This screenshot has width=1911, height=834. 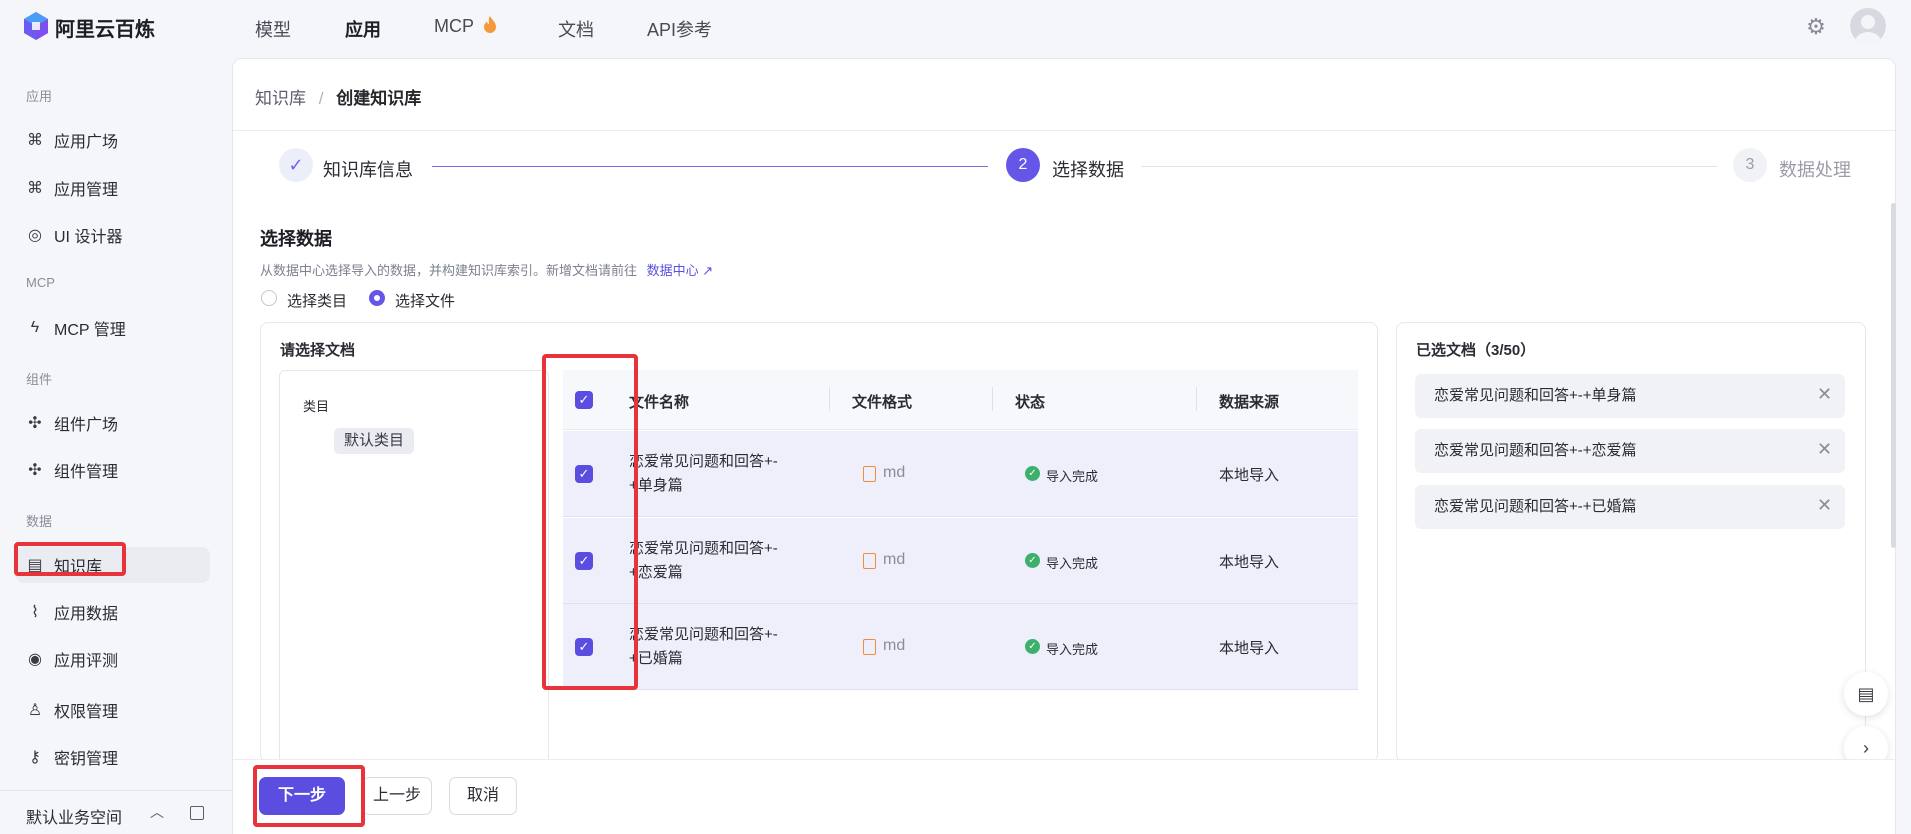 I want to click on selected-doc-item: 恋爱常见问题和回答+-+已婚篇, so click(x=1630, y=507).